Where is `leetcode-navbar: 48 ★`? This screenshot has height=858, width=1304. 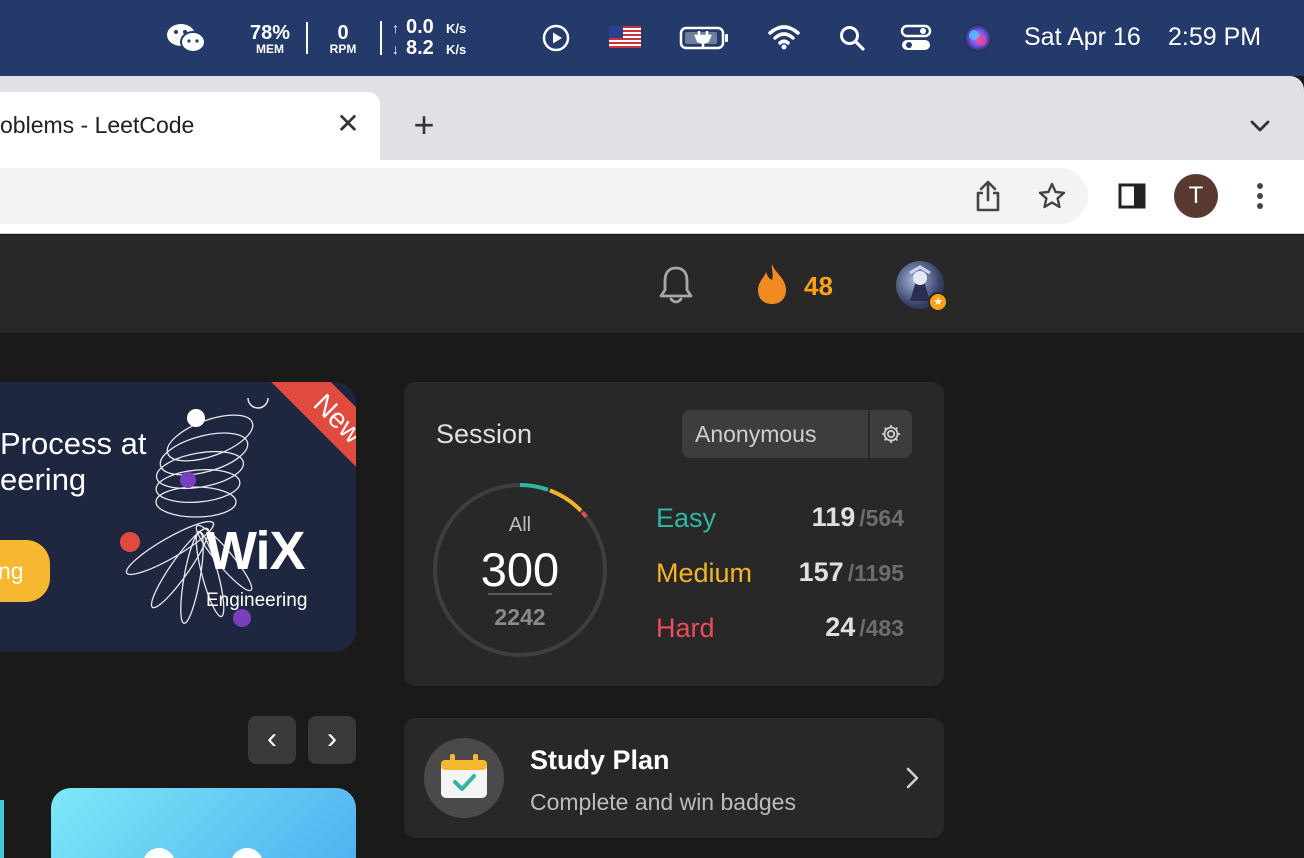 leetcode-navbar: 48 ★ is located at coordinates (652, 284).